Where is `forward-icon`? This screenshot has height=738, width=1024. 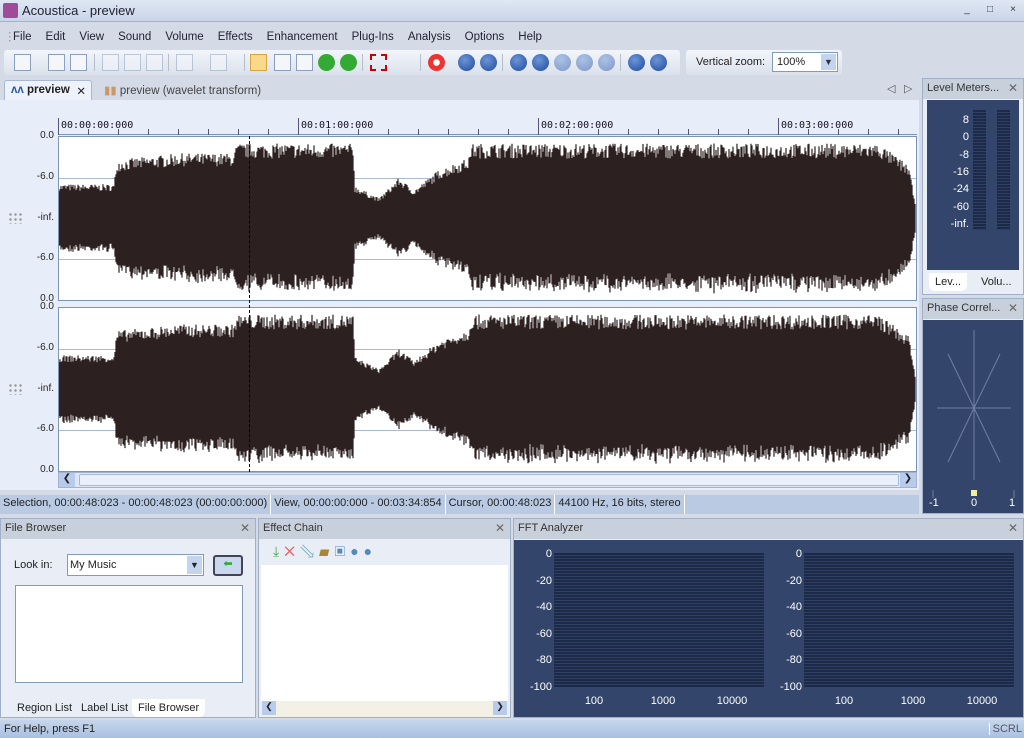
forward-icon is located at coordinates (636, 62).